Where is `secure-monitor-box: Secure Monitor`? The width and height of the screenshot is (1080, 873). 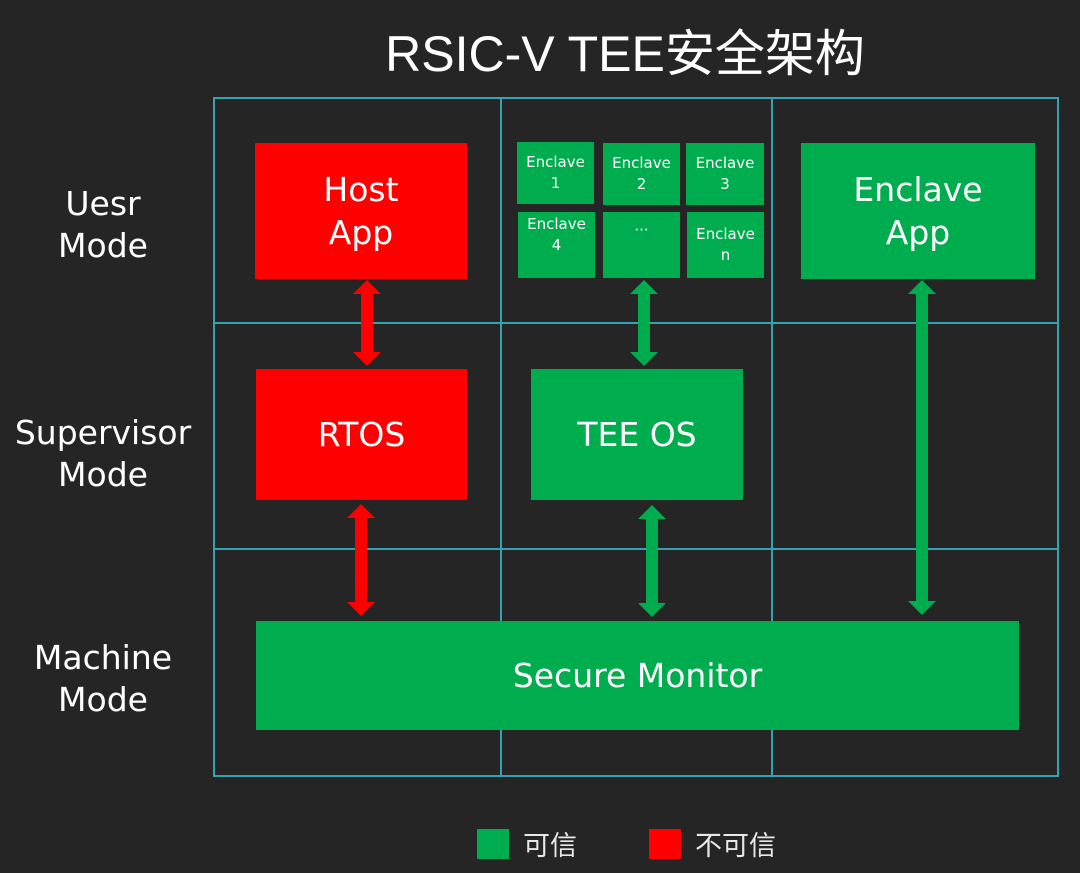
secure-monitor-box: Secure Monitor is located at coordinates (637, 675).